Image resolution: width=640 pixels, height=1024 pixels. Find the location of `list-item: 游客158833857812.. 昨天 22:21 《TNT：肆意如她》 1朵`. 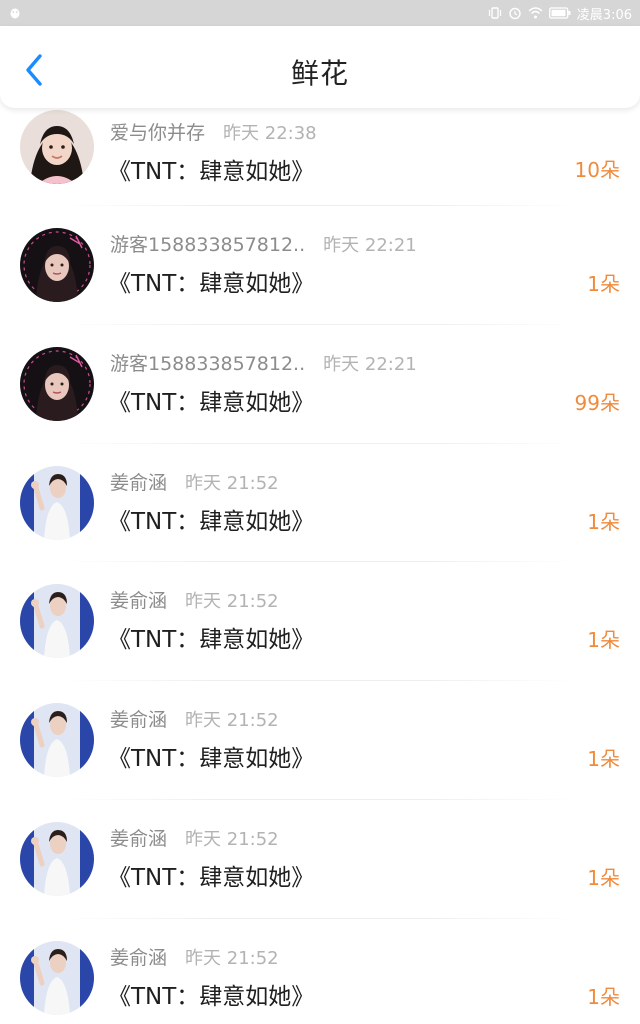

list-item: 游客158833857812.. 昨天 22:21 《TNT：肆意如她》 1朵 is located at coordinates (320, 265).